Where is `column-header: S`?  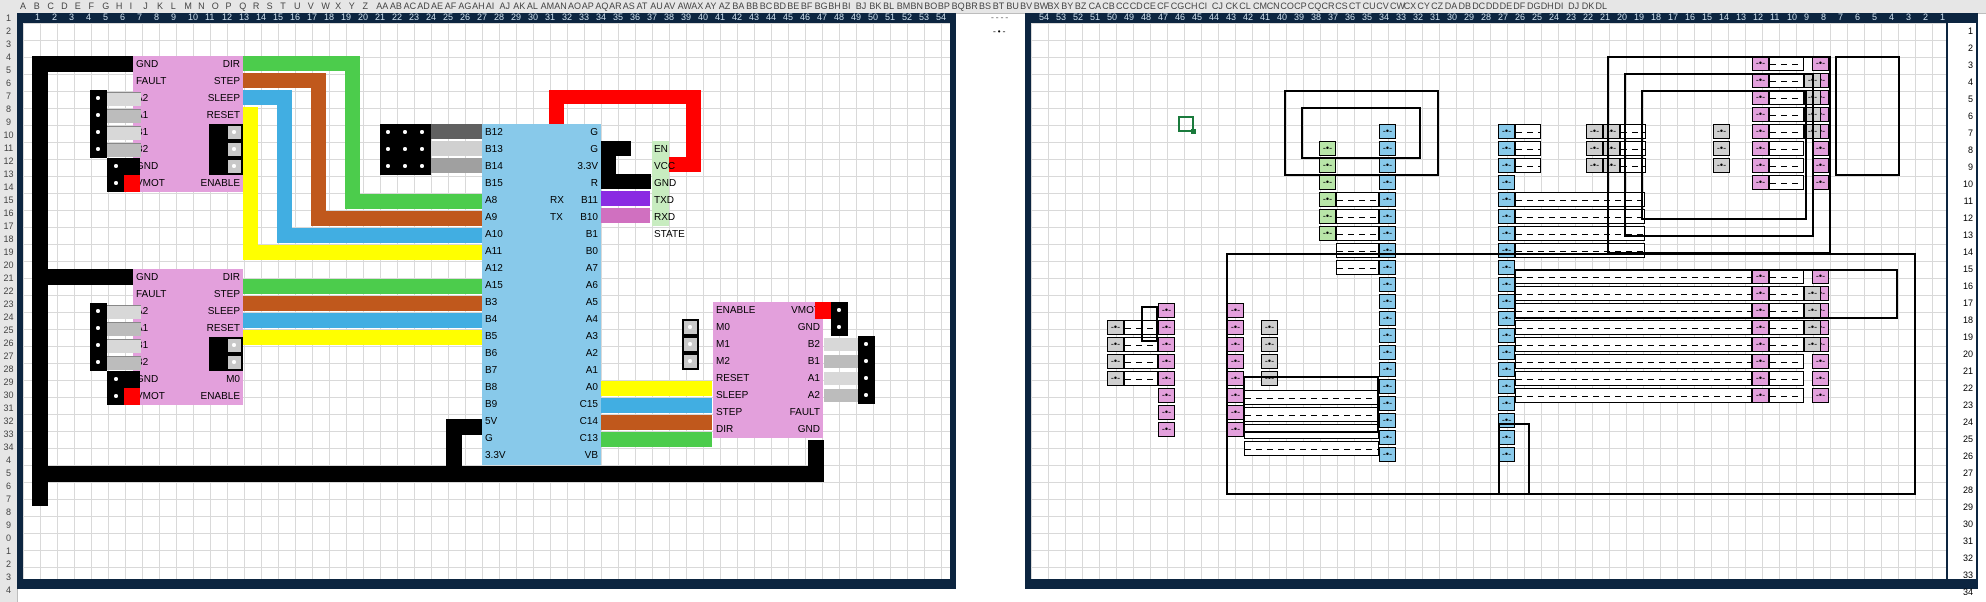 column-header: S is located at coordinates (270, 6).